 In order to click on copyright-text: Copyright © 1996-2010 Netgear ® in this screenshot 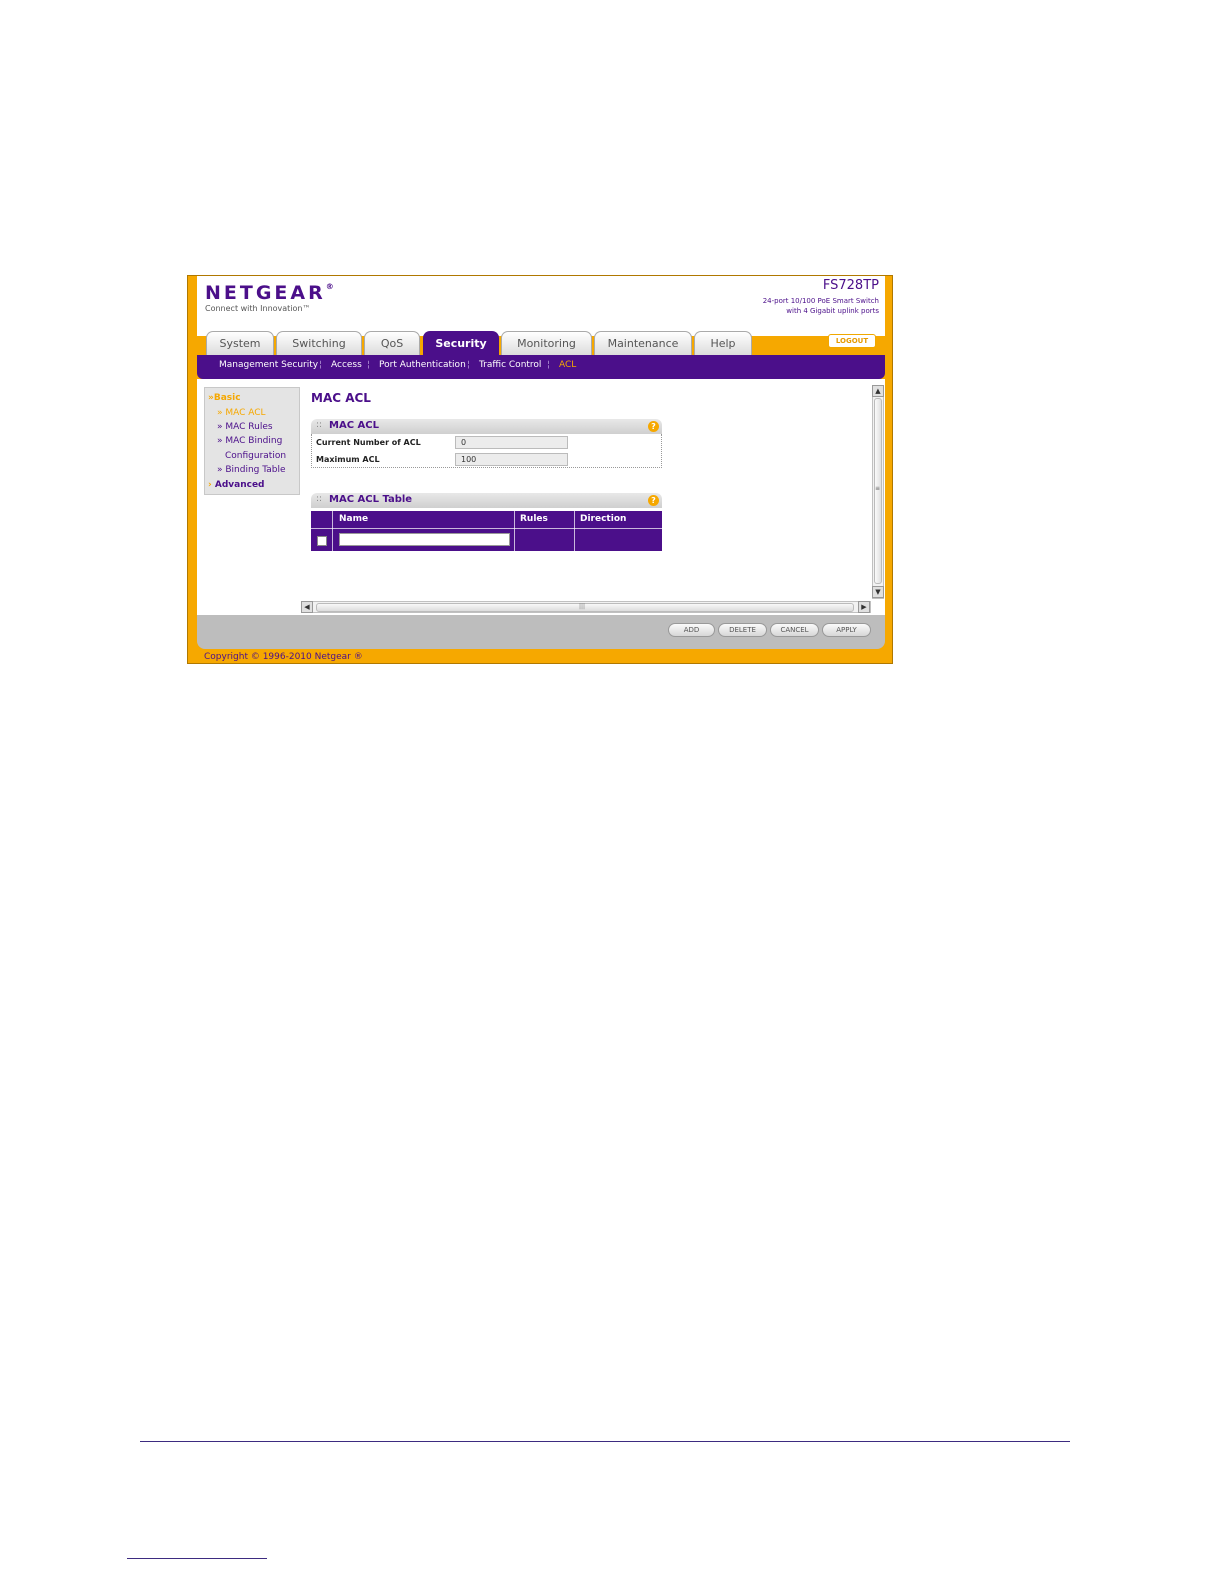, I will do `click(283, 657)`.